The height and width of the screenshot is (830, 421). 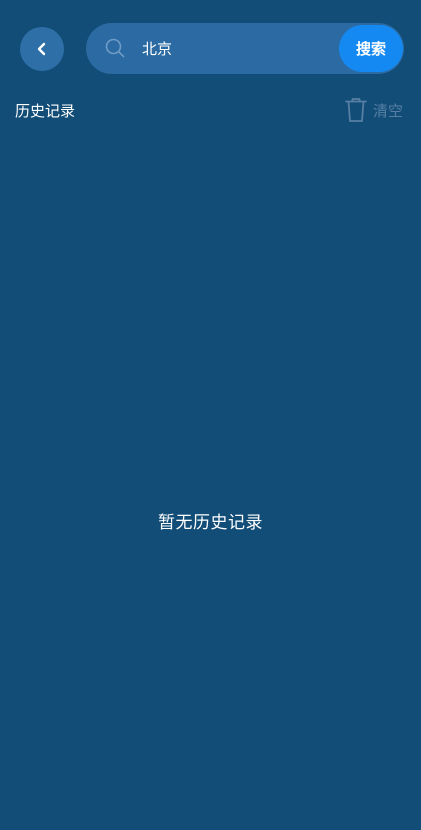 I want to click on clear-label: 清空, so click(x=387, y=110).